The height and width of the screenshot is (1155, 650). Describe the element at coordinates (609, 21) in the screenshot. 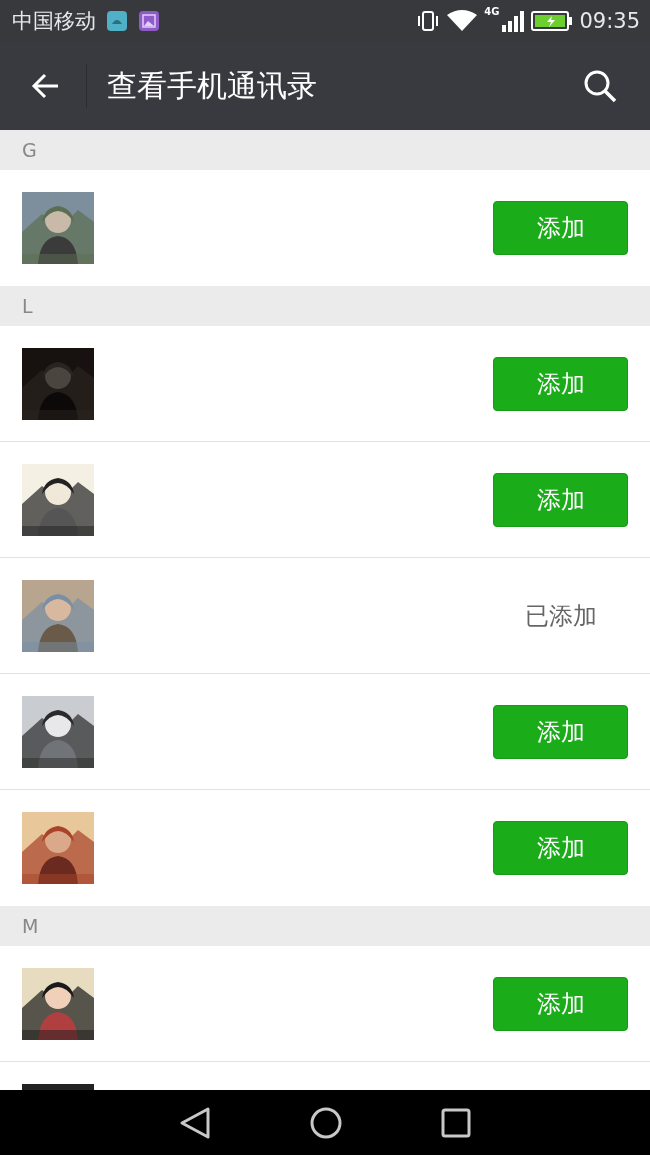

I see `clock: 09:35` at that location.